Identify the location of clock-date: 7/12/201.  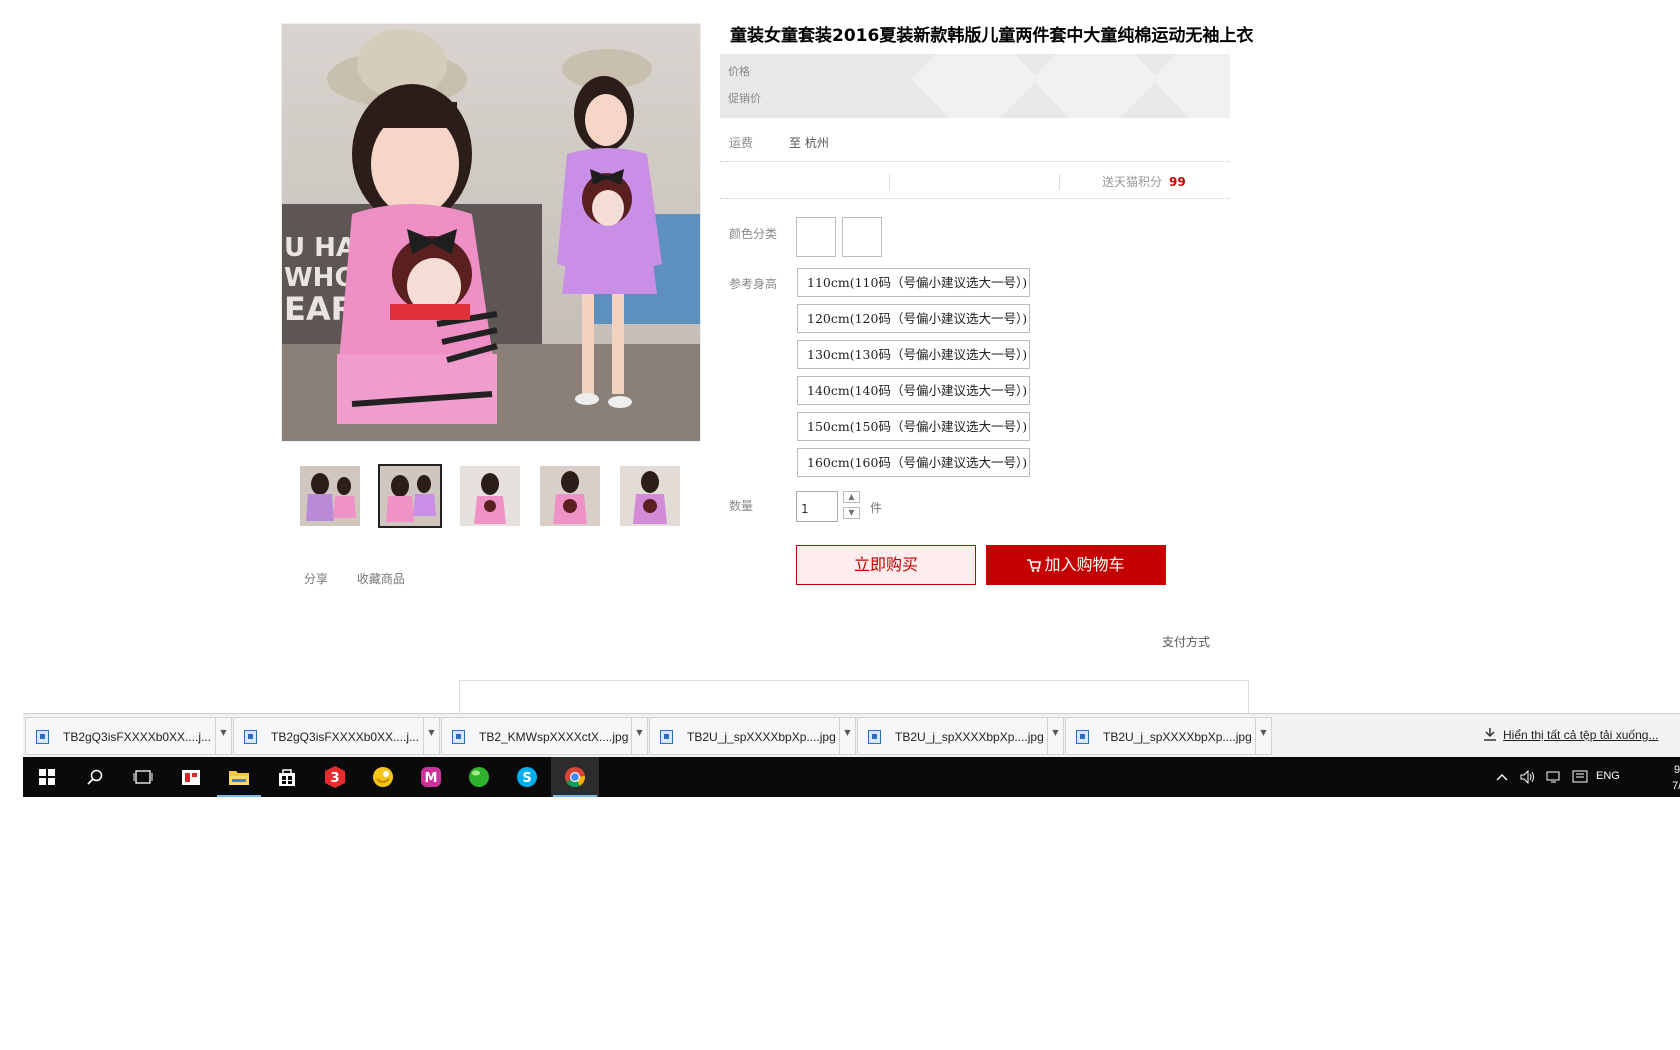
(1676, 786).